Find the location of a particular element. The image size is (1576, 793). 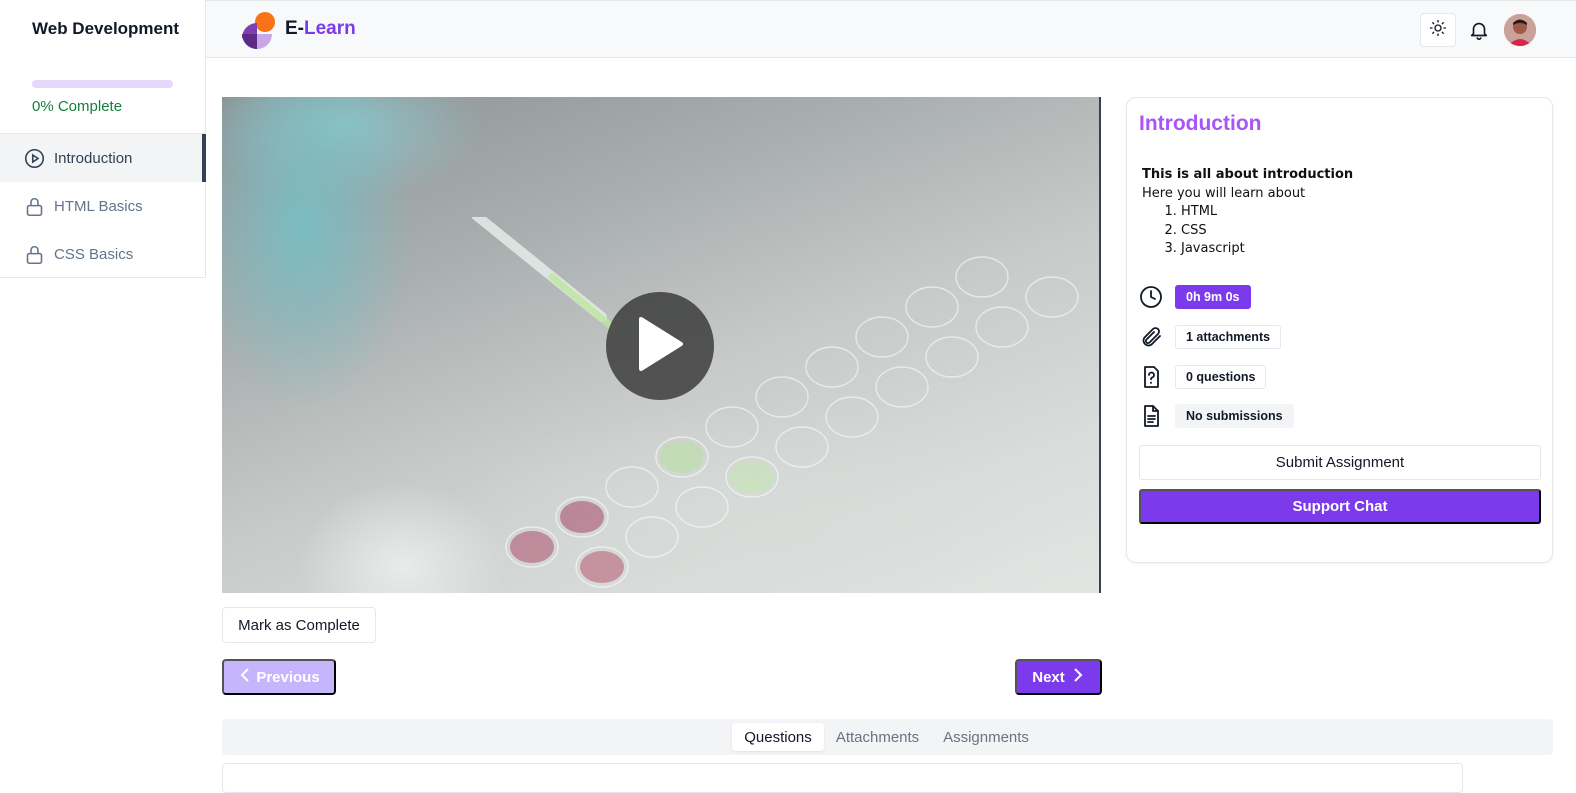

description-heading: This is all about introduction is located at coordinates (1248, 174).